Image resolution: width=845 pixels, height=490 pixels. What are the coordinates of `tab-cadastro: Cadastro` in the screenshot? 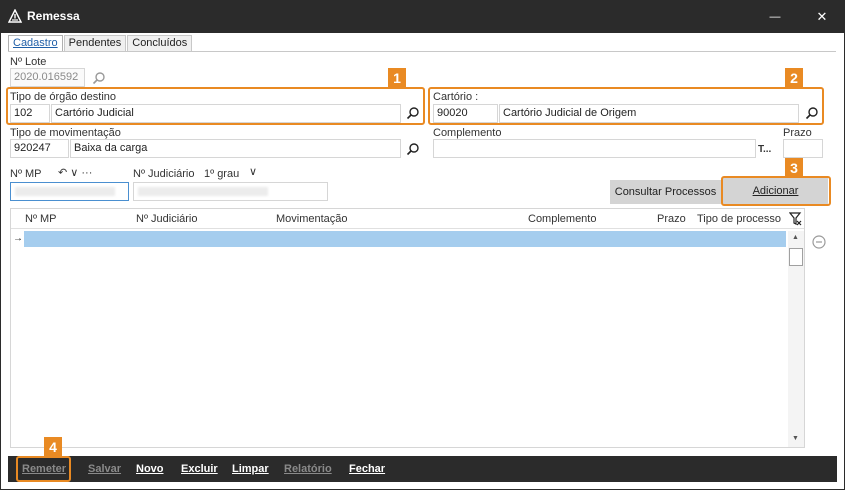 It's located at (35, 43).